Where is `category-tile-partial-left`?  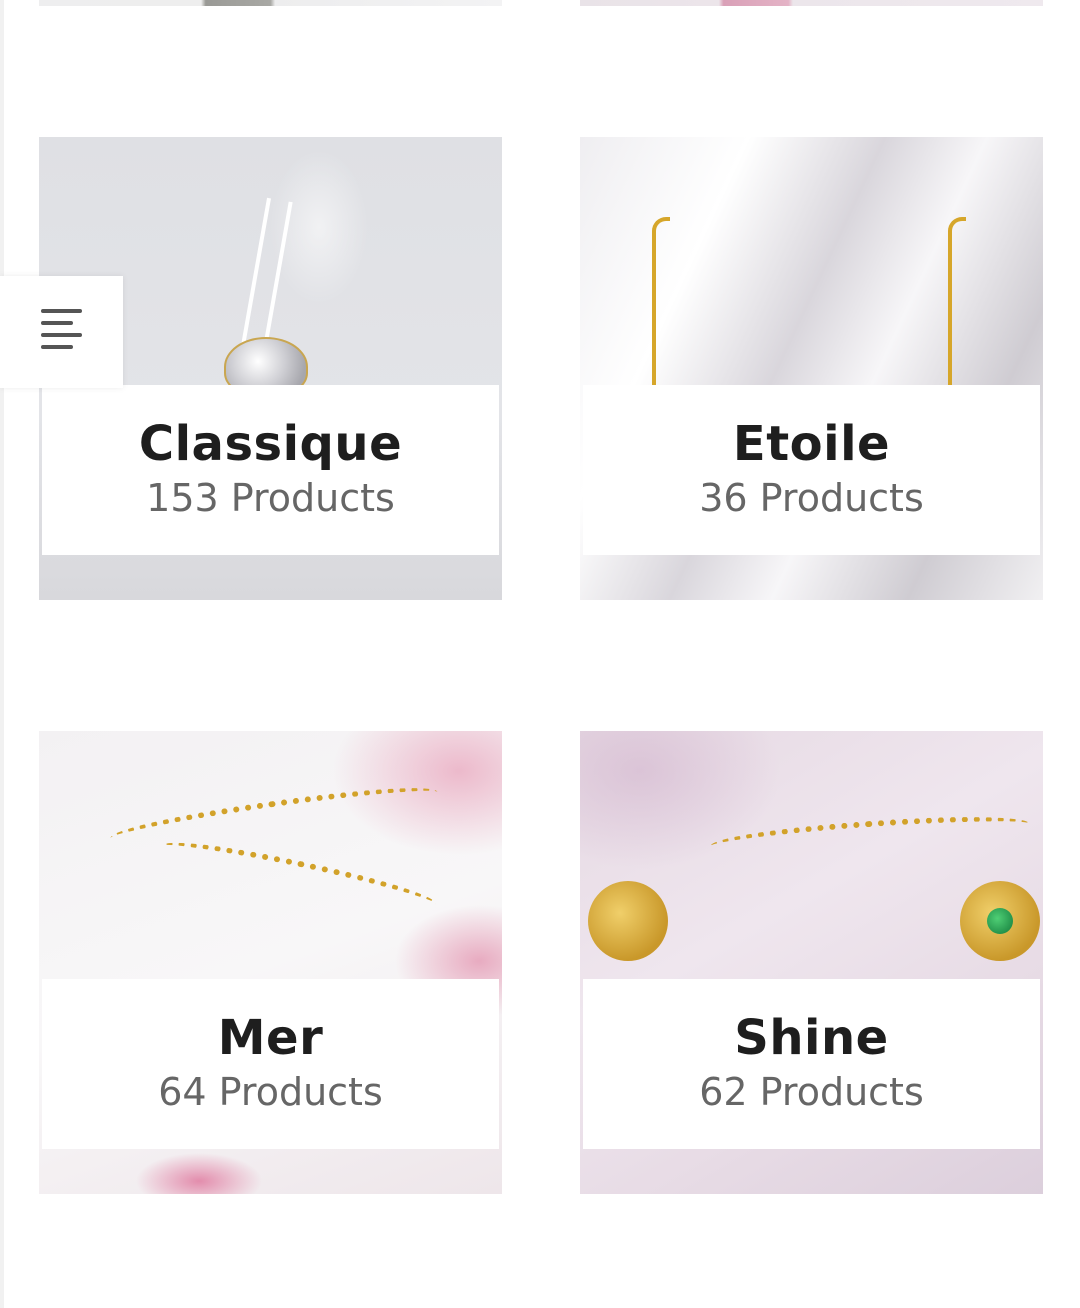
category-tile-partial-left is located at coordinates (270, 3).